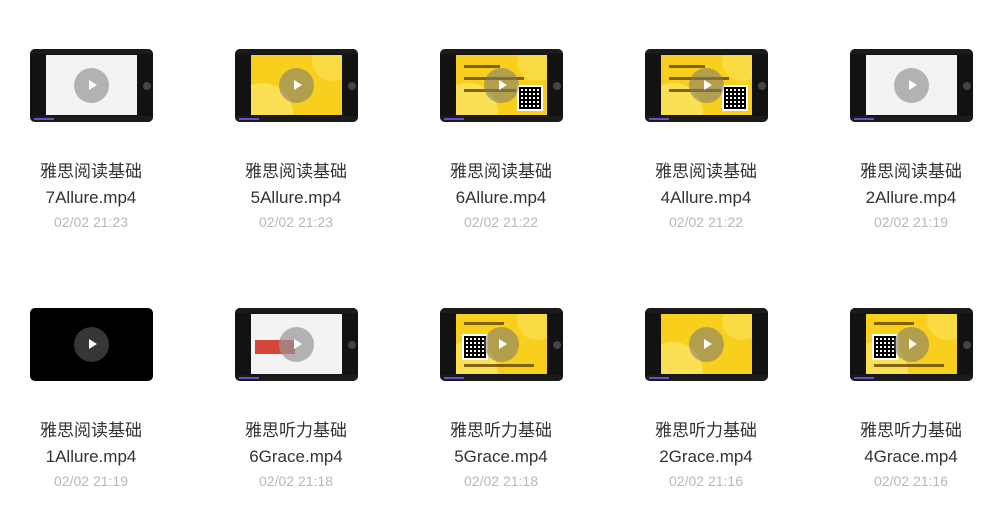 Image resolution: width=988 pixels, height=512 pixels. I want to click on file-item: 雅思阅读基础 7Allure.mp4 02/02 21:23, so click(91, 140).